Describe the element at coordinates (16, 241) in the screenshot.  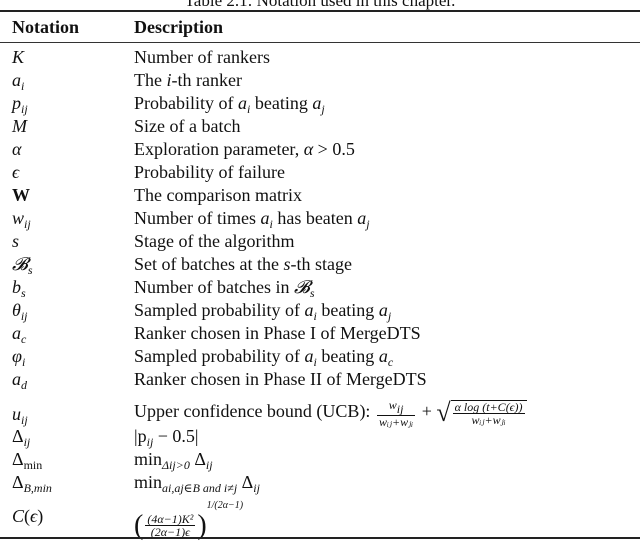
I see `symbol: s` at that location.